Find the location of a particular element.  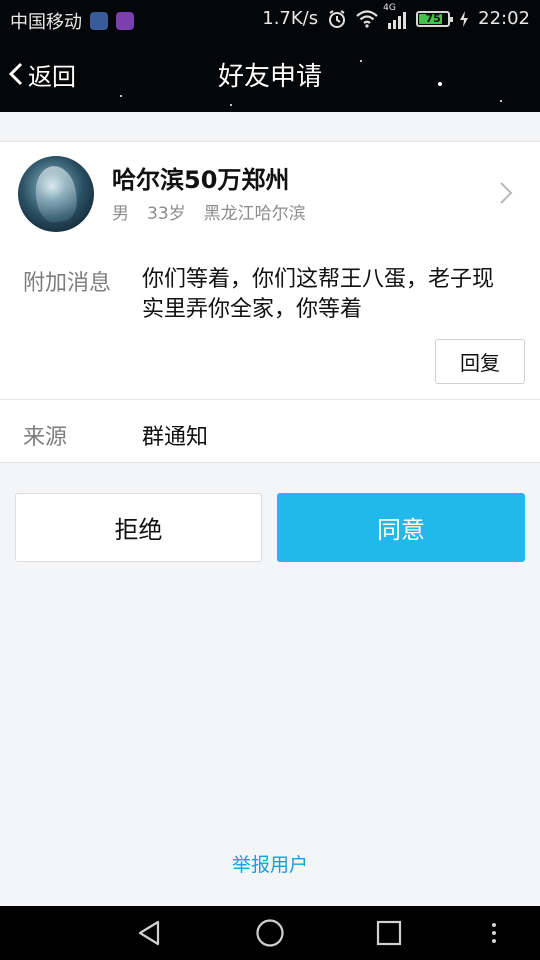

reject-button: 拒绝 is located at coordinates (138, 527).